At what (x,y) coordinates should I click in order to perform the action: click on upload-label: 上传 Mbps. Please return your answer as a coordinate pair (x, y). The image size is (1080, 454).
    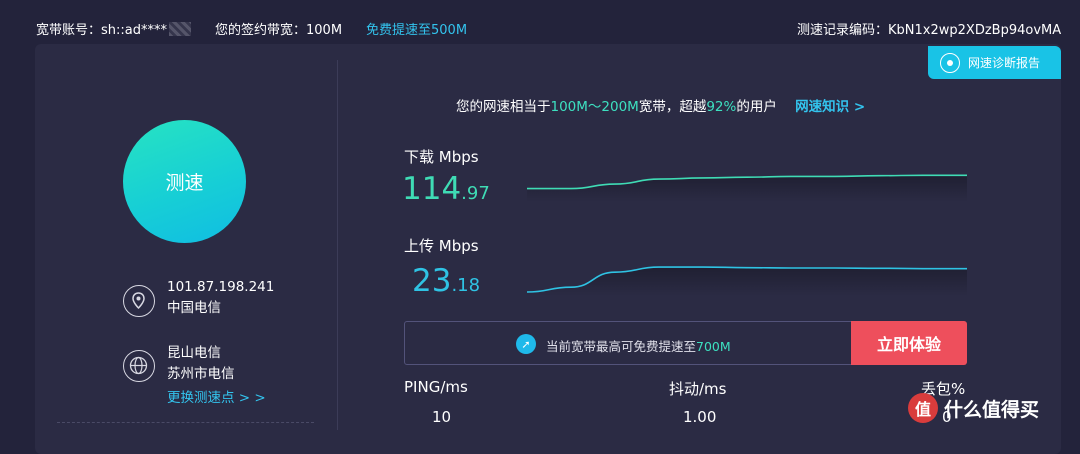
    Looking at the image, I should click on (441, 246).